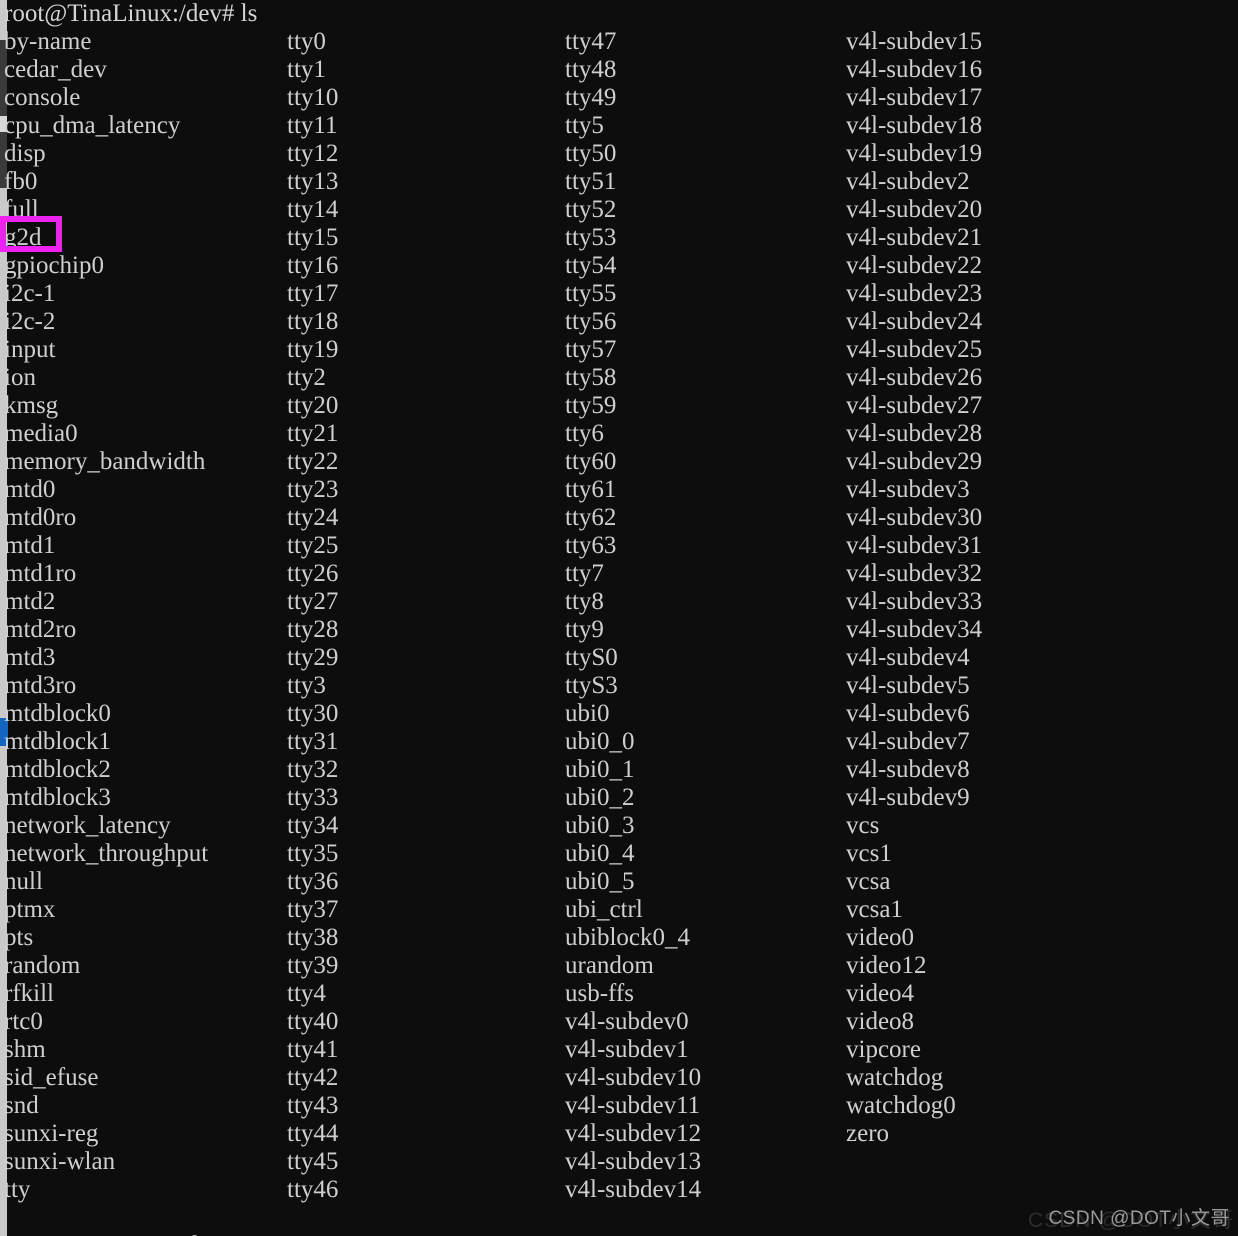 This screenshot has height=1236, width=1238. What do you see at coordinates (313, 573) in the screenshot?
I see `device-entry: tty26` at bounding box center [313, 573].